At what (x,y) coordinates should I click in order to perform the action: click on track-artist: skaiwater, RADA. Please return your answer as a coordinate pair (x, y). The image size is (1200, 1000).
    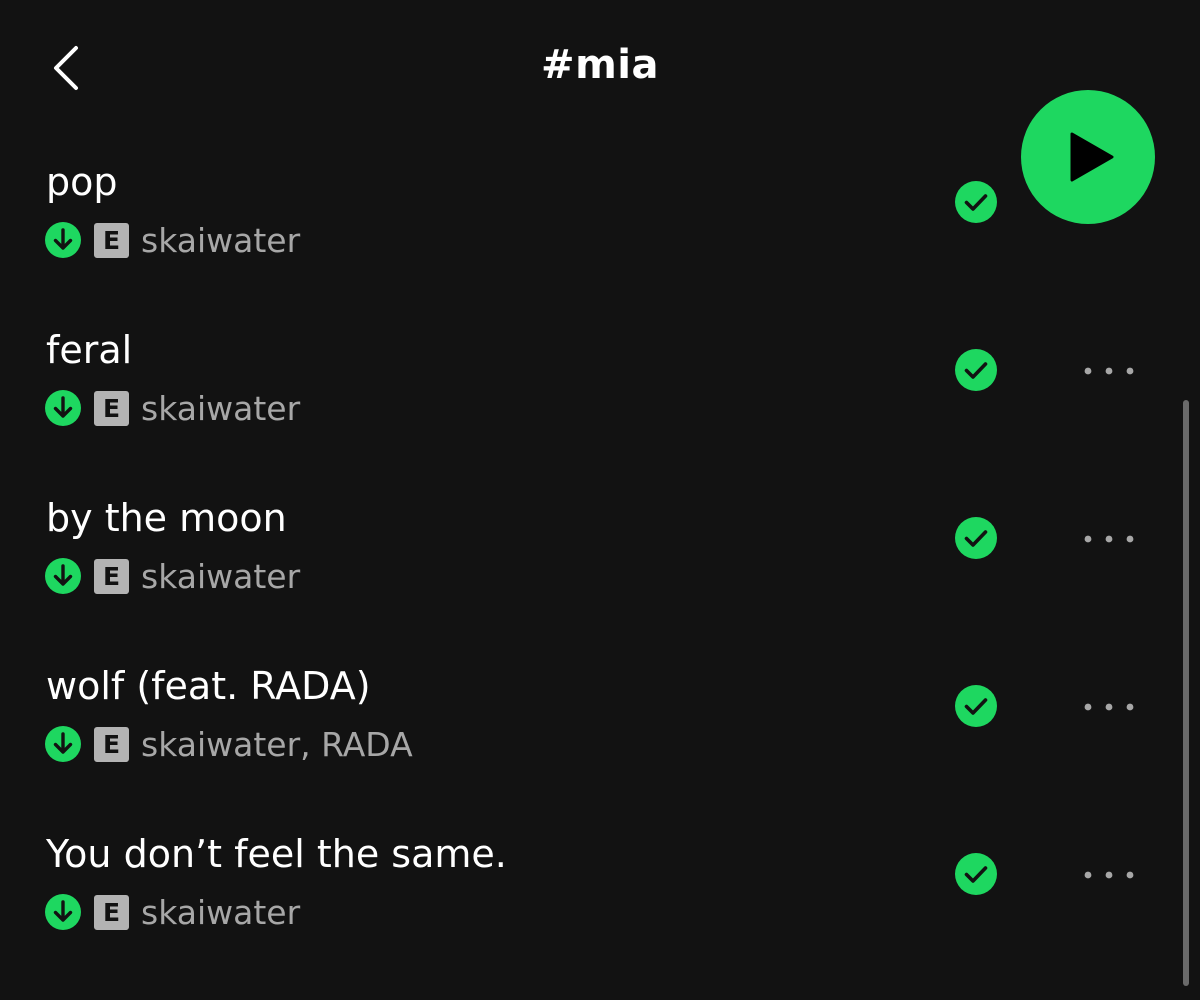
    Looking at the image, I should click on (277, 744).